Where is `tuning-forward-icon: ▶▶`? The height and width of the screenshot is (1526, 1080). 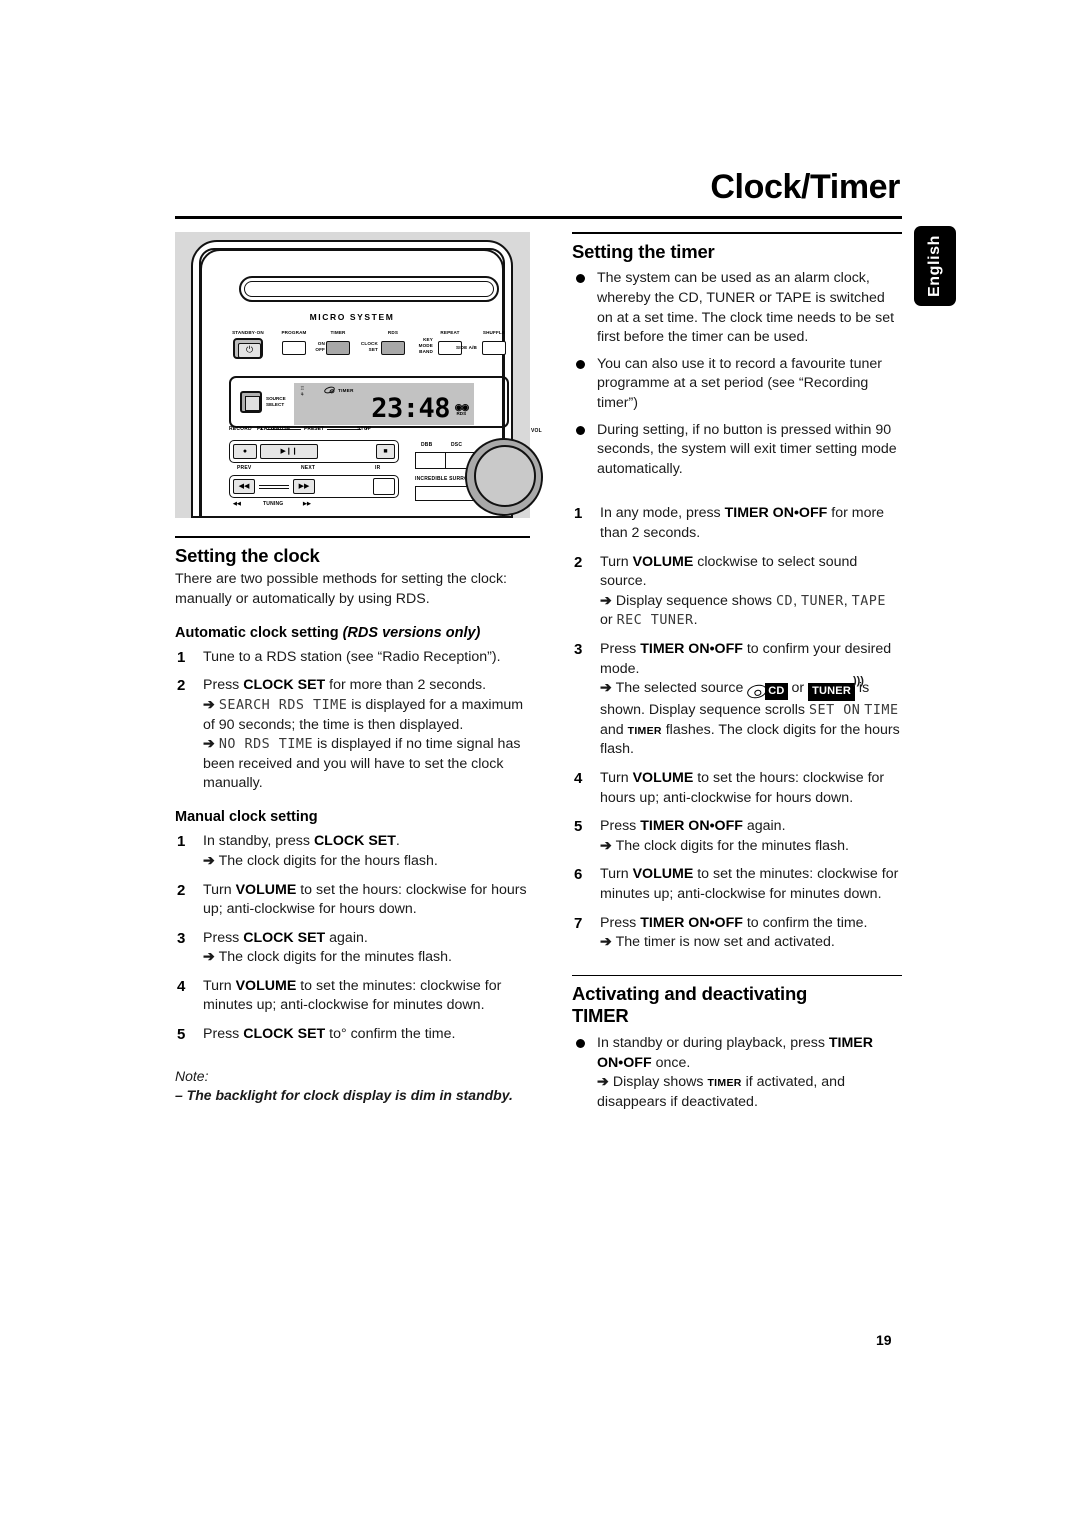 tuning-forward-icon: ▶▶ is located at coordinates (307, 504).